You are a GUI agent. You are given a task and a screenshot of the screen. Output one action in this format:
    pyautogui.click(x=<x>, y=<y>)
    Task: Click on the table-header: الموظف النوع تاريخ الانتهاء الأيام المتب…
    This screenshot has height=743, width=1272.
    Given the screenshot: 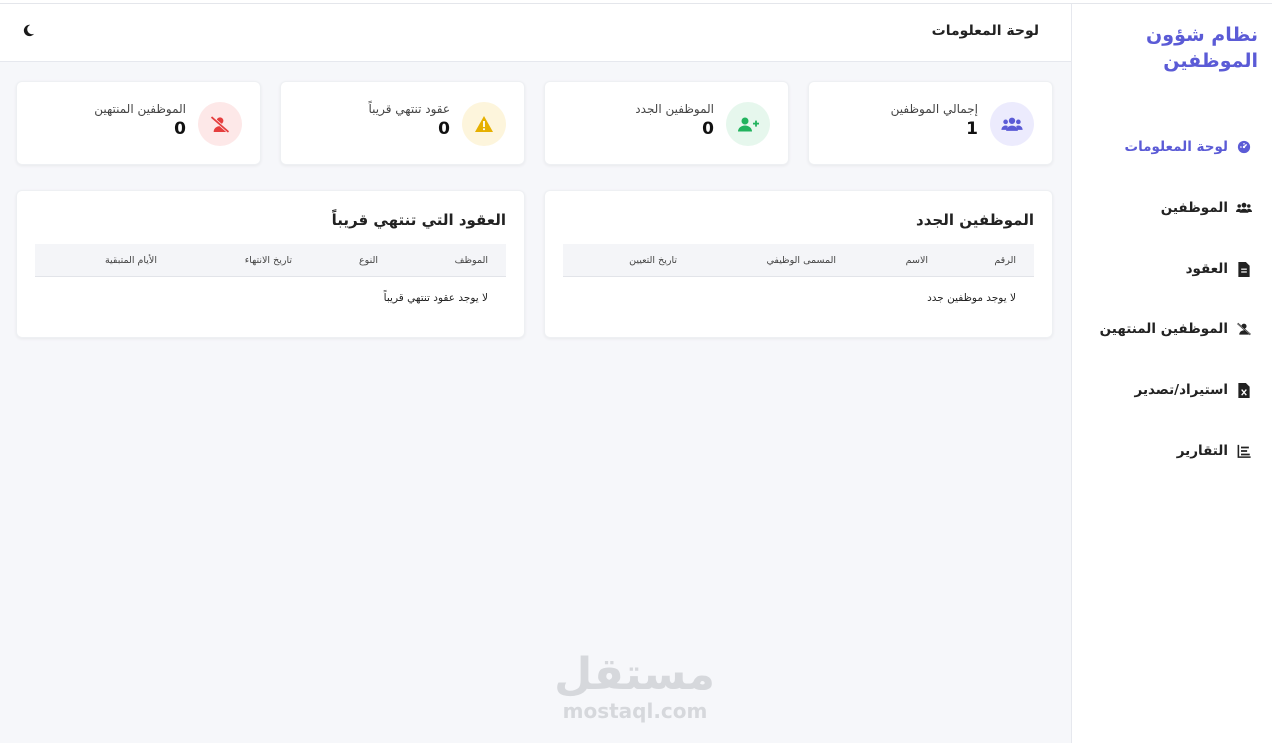 What is the action you would take?
    pyautogui.click(x=270, y=260)
    